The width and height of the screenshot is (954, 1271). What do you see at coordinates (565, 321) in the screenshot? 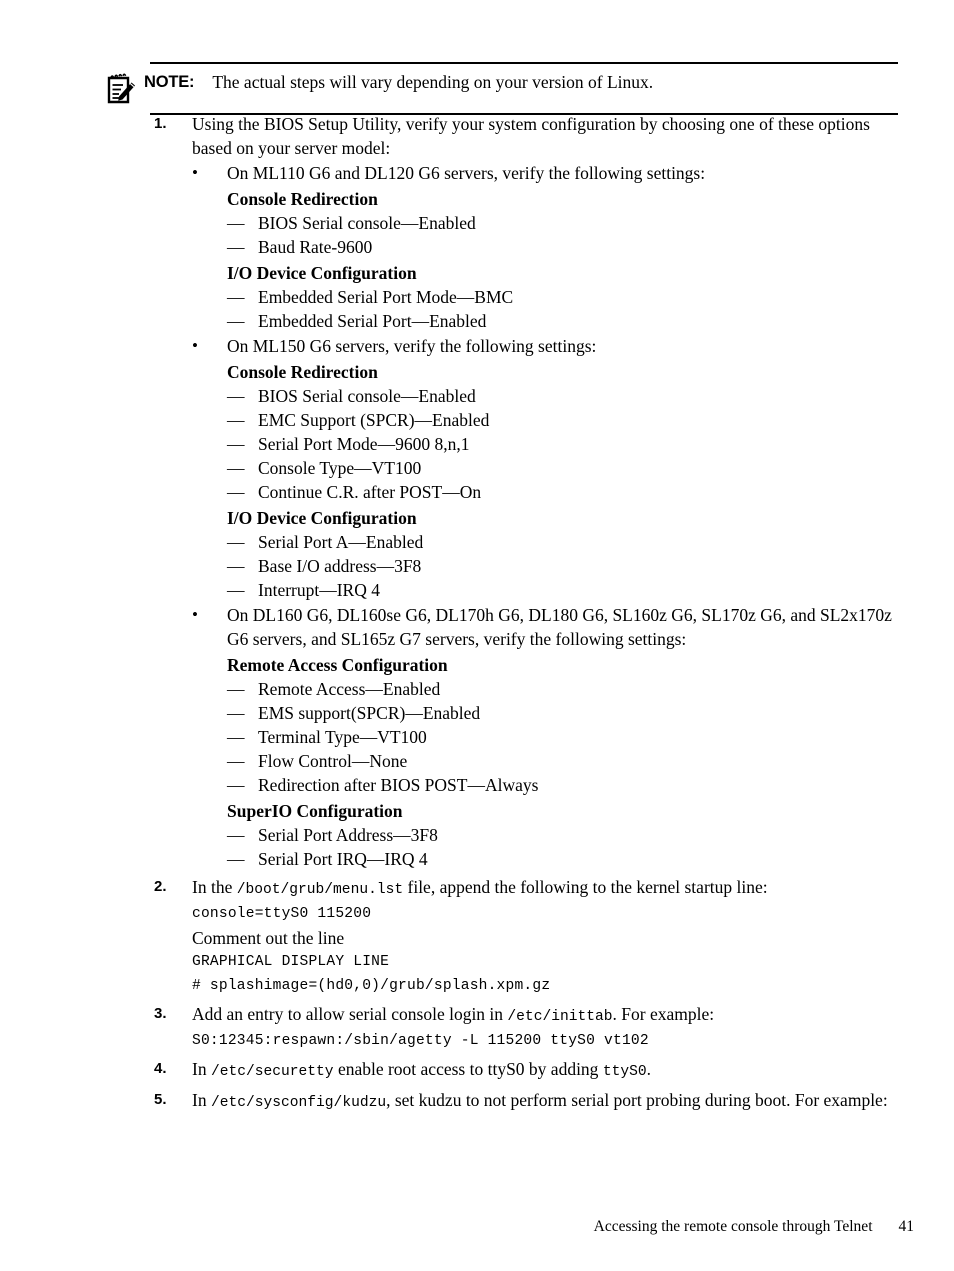
I see `setting-item: — Embedded Serial Port—Enabled` at bounding box center [565, 321].